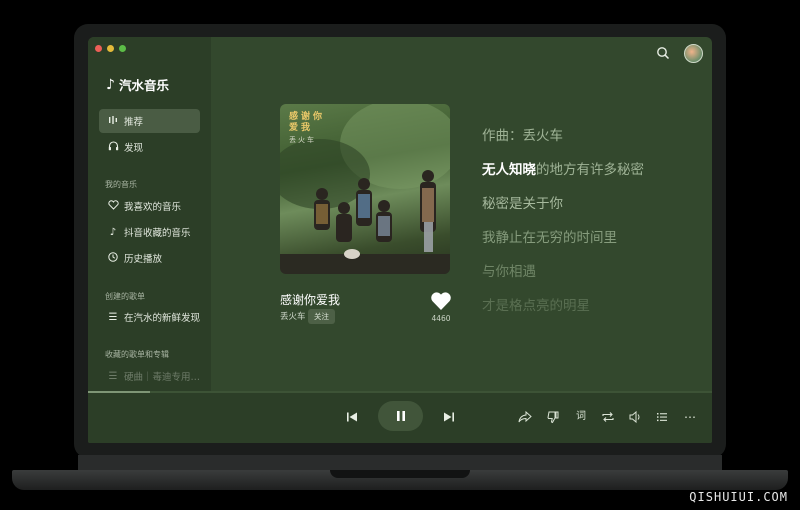 The width and height of the screenshot is (800, 510). I want to click on app-logo: ♪ 汽水音乐, so click(137, 84).